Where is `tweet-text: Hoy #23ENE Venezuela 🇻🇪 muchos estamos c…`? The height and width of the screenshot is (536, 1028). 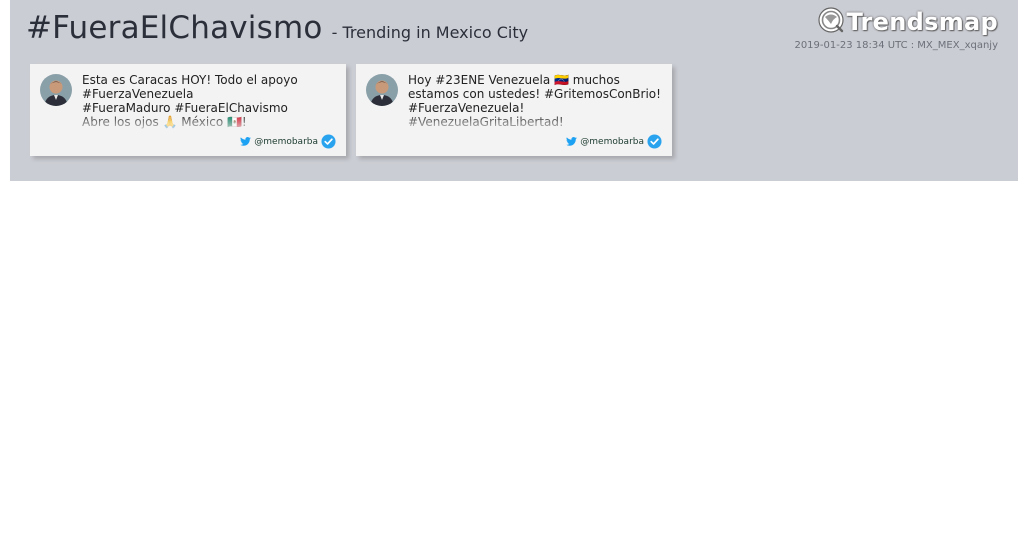 tweet-text: Hoy #23ENE Venezuela 🇻🇪 muchos estamos c… is located at coordinates (536, 102).